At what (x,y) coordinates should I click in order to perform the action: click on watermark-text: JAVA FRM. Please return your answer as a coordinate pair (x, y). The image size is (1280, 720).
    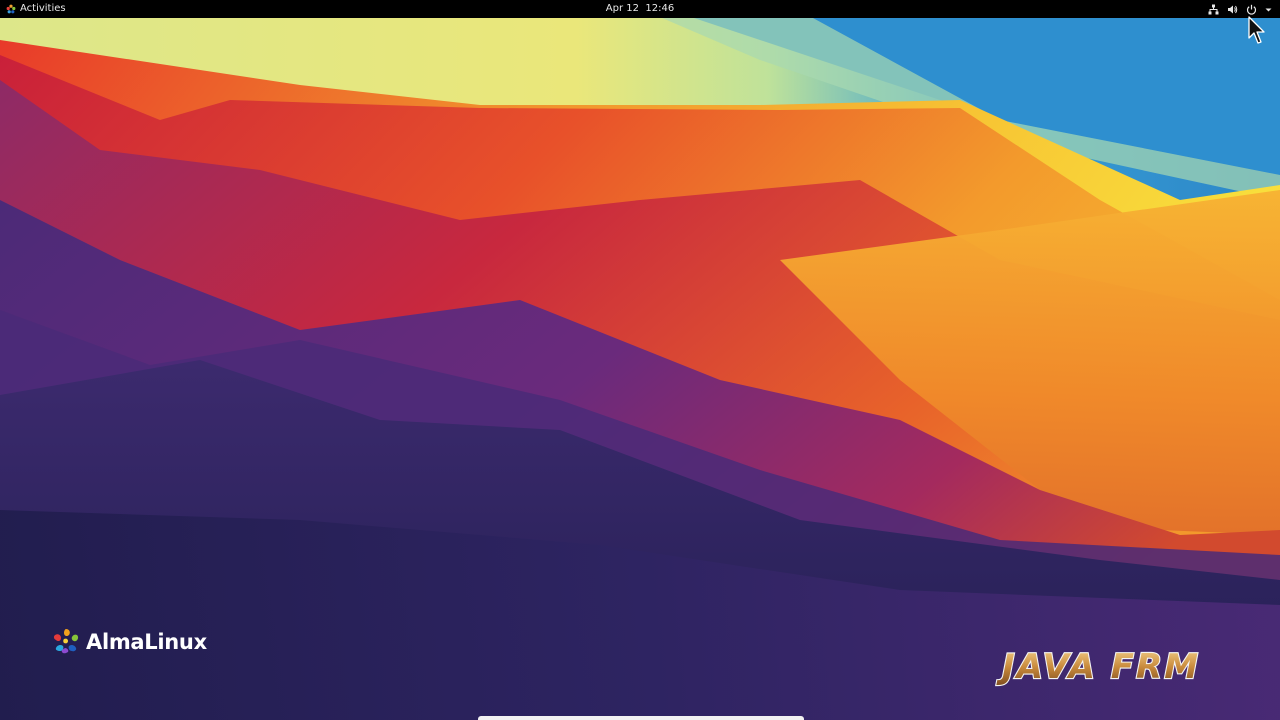
    Looking at the image, I should click on (1098, 667).